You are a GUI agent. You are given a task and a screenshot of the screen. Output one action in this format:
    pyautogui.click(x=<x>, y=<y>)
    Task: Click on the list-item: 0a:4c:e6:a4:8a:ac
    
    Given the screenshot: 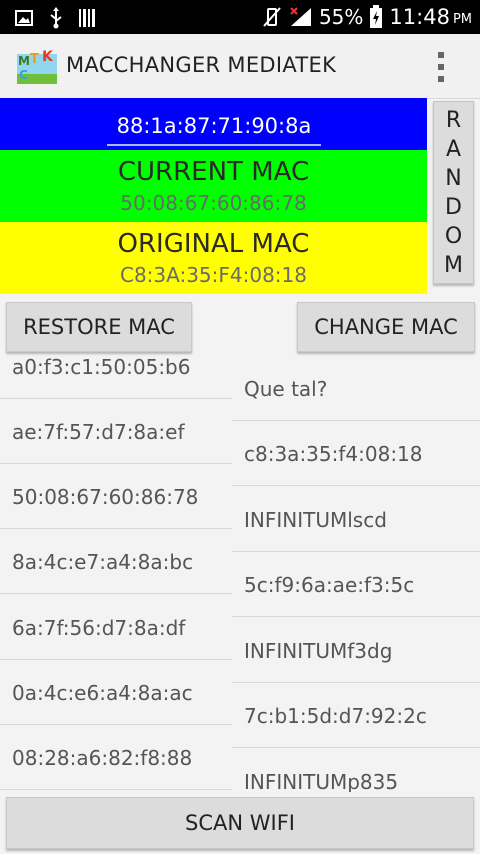 What is the action you would take?
    pyautogui.click(x=116, y=692)
    